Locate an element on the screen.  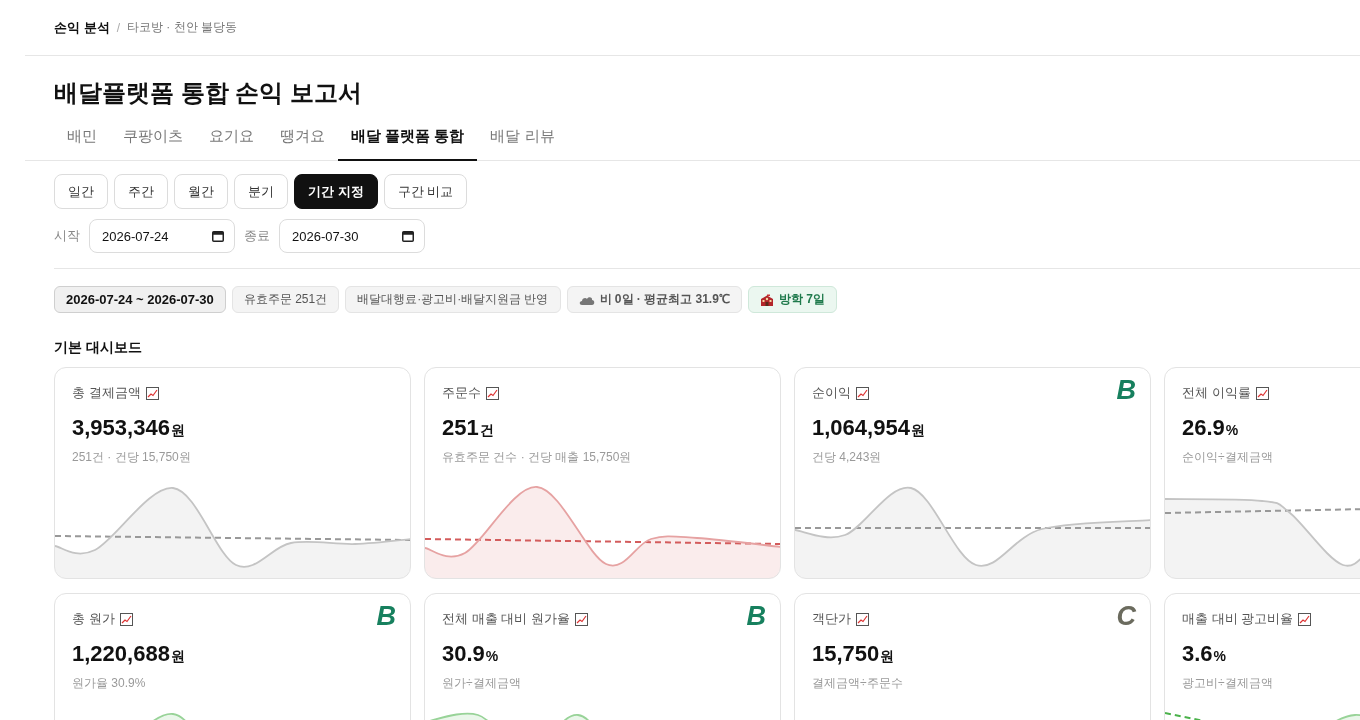
info-tag: 유효주문 251건 is located at coordinates (285, 299).